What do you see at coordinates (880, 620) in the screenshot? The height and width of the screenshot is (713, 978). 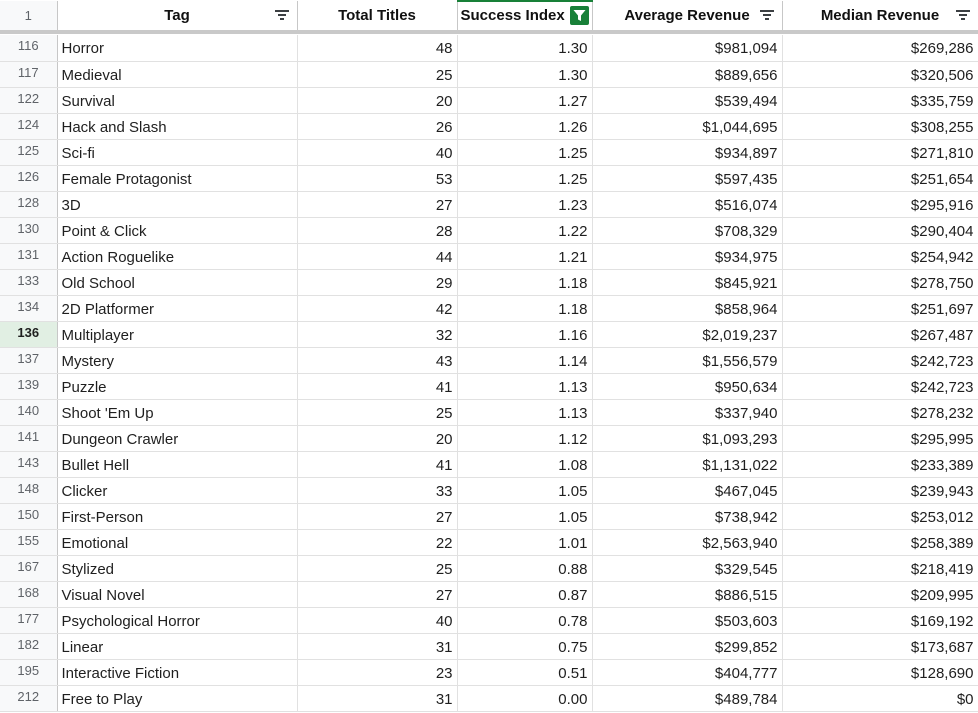 I see `cell-median-revenue: $169,192` at bounding box center [880, 620].